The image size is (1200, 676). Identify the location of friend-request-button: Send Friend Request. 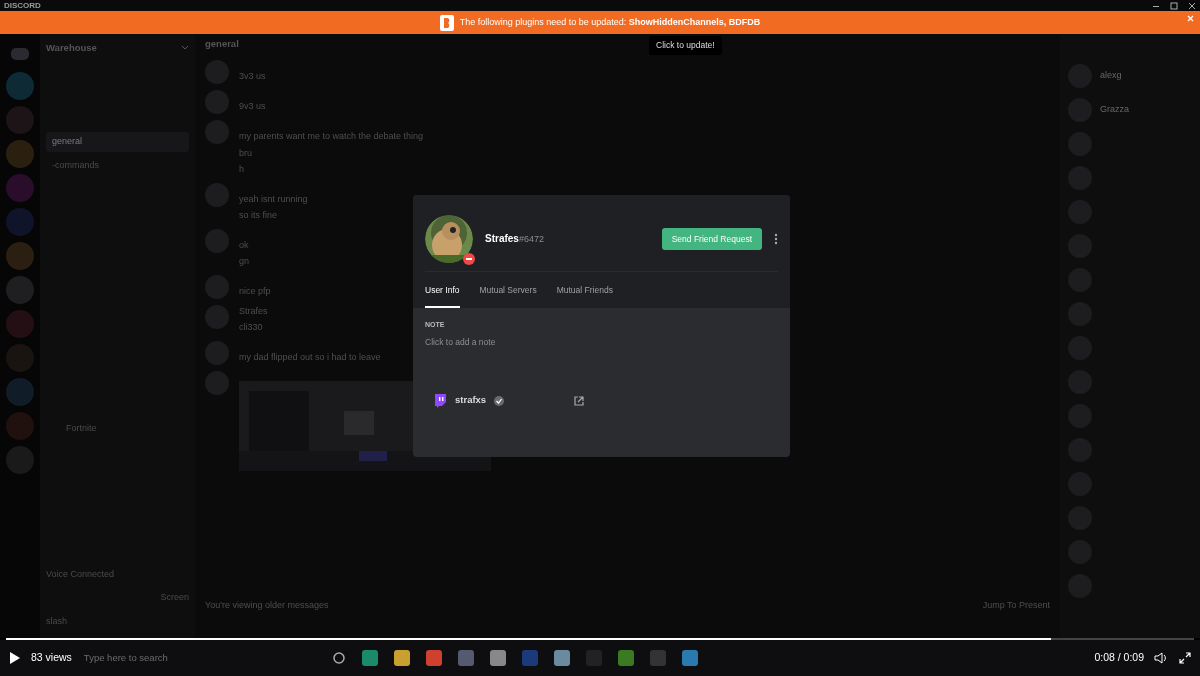
(711, 239).